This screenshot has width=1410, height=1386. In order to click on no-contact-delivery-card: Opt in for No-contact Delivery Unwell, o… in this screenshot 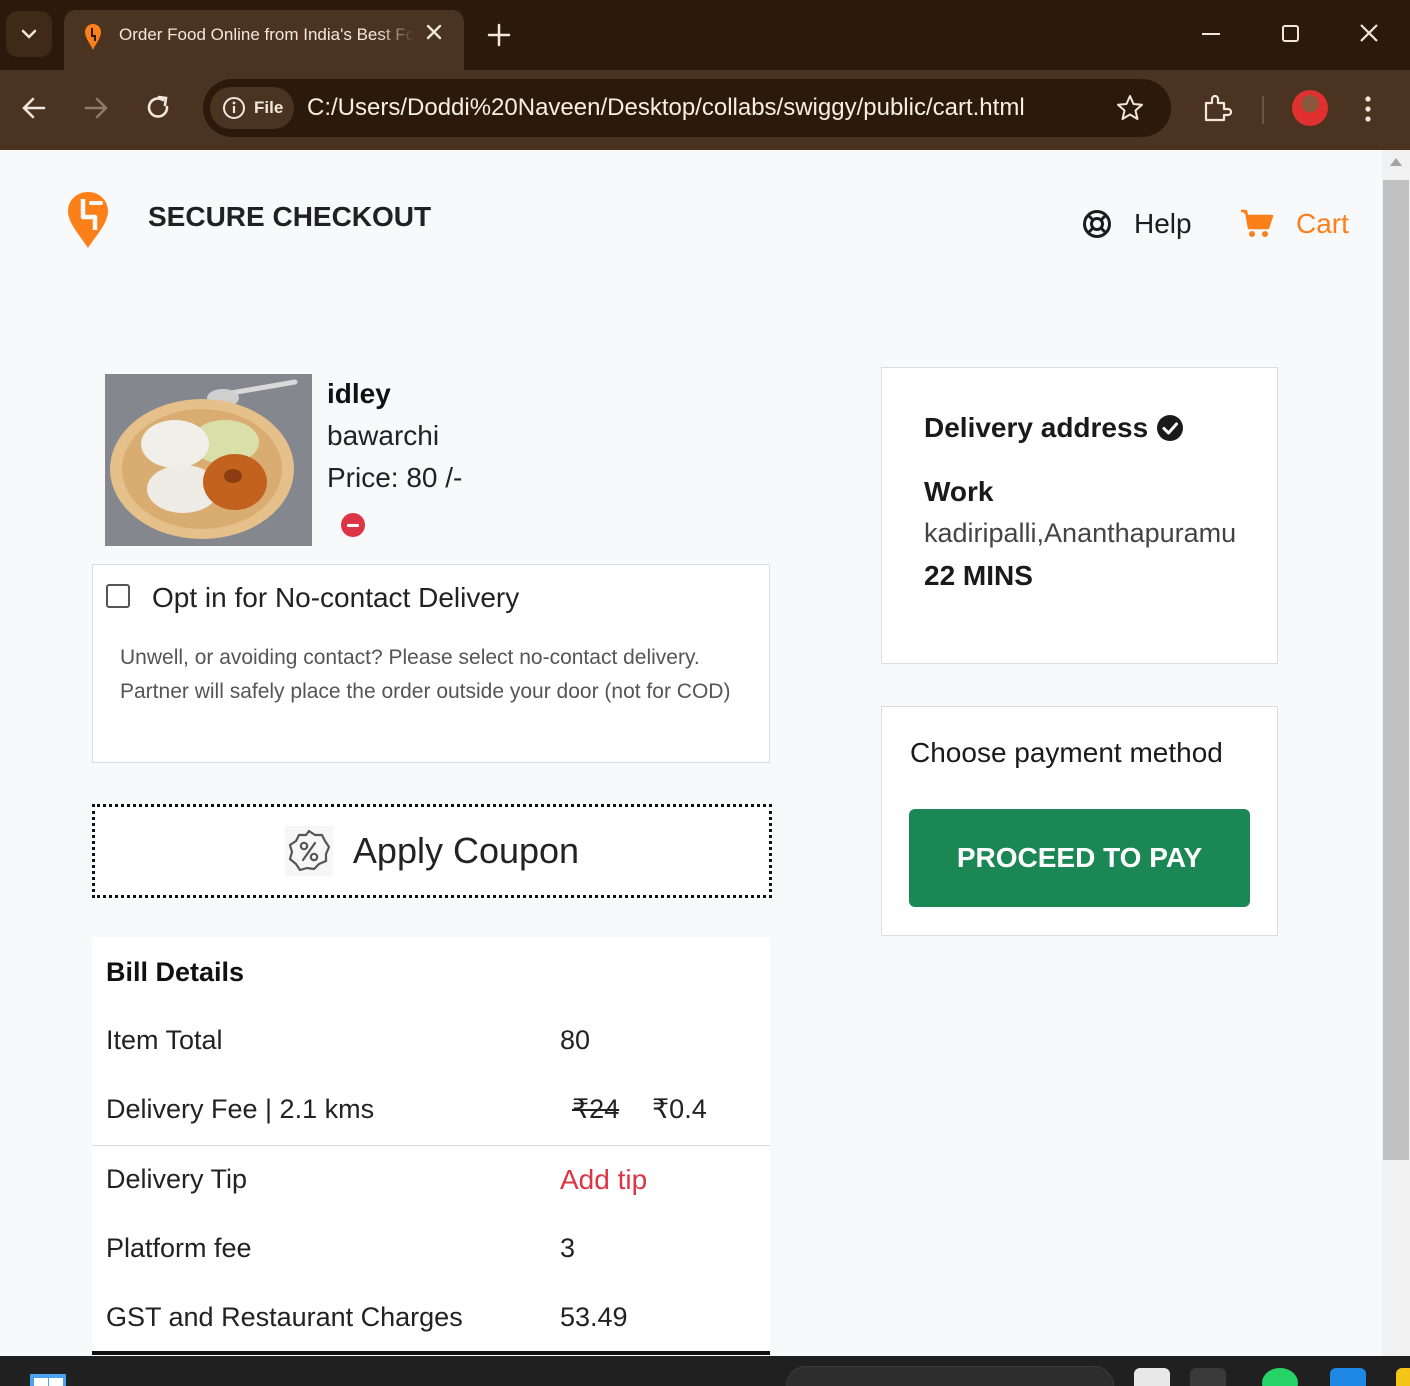, I will do `click(431, 663)`.